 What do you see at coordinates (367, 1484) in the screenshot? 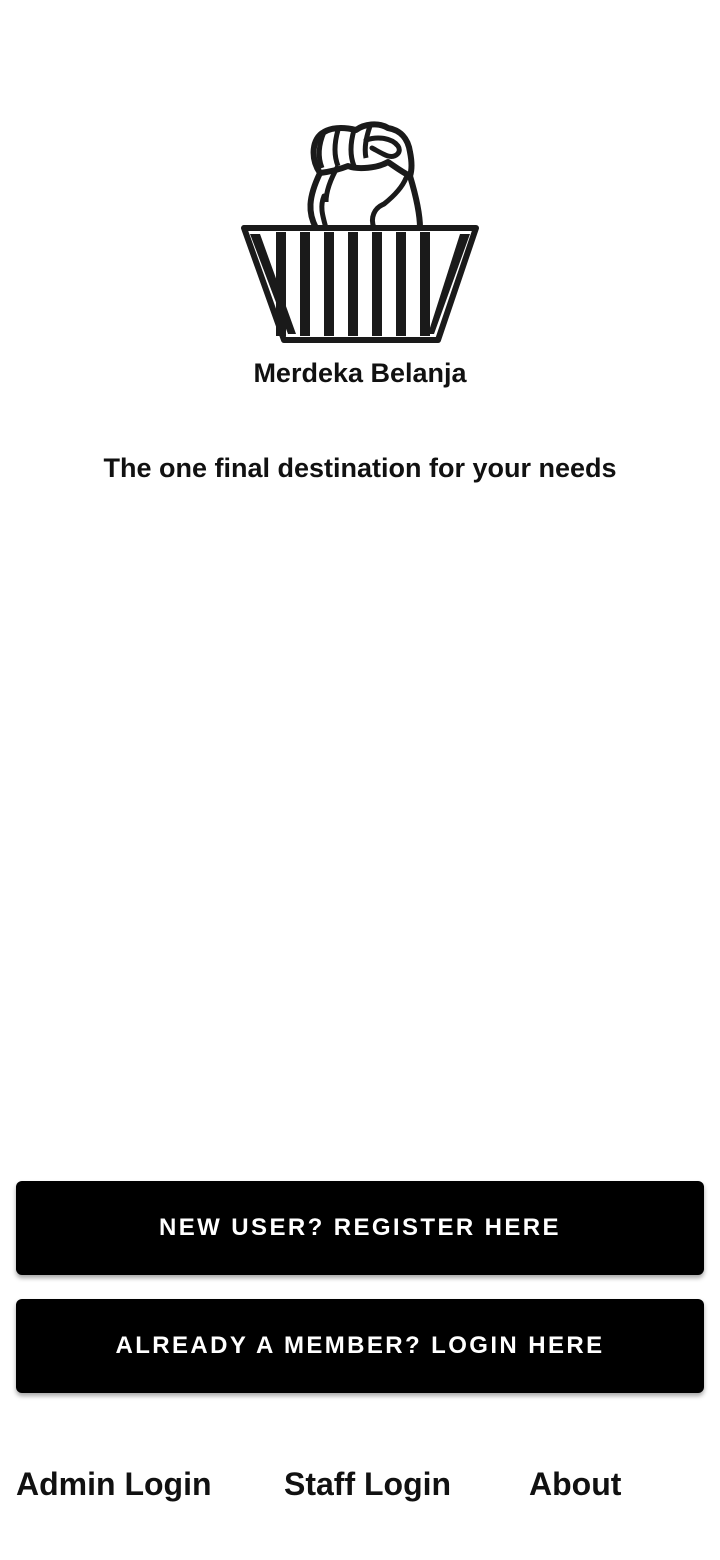
I see `staff-login-link: Staff Login` at bounding box center [367, 1484].